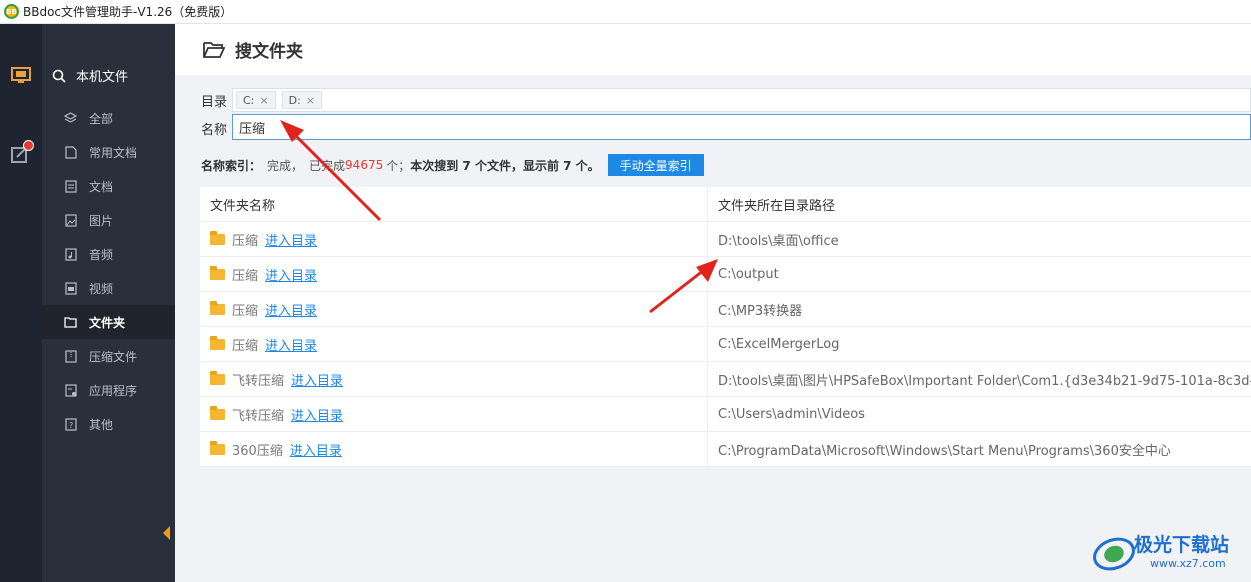 The image size is (1251, 582). What do you see at coordinates (214, 102) in the screenshot?
I see `directory-label: 目录` at bounding box center [214, 102].